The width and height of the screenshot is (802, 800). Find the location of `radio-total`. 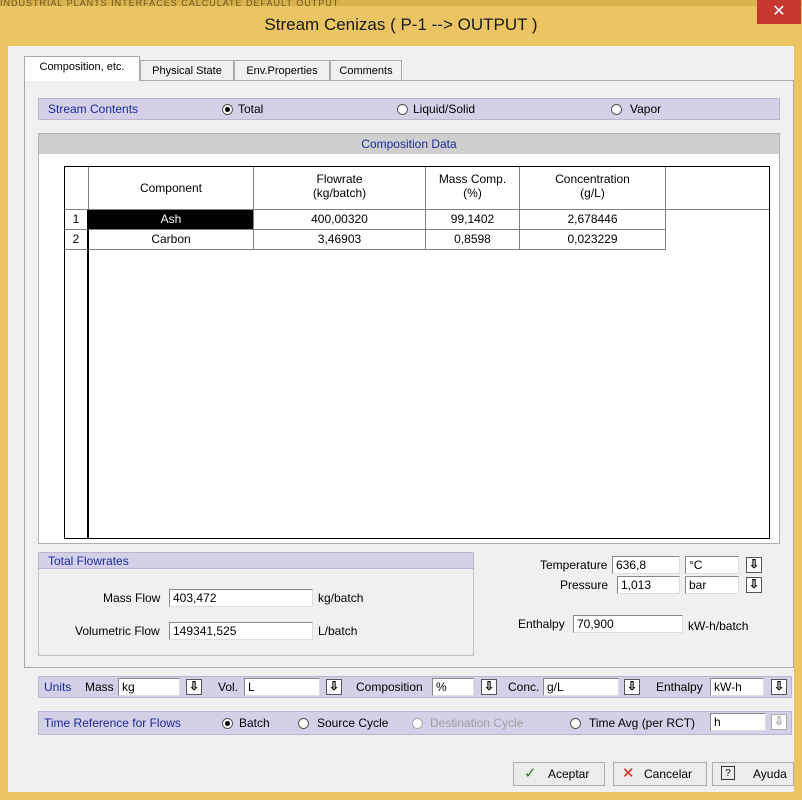

radio-total is located at coordinates (227, 109).